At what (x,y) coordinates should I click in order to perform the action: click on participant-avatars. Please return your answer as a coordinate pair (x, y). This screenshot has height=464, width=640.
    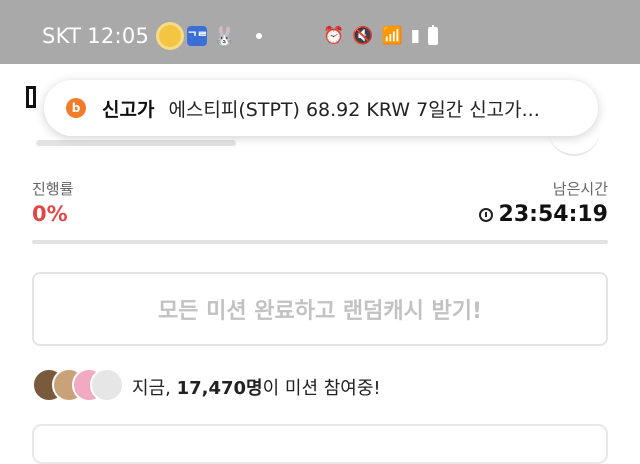
    Looking at the image, I should click on (78, 386).